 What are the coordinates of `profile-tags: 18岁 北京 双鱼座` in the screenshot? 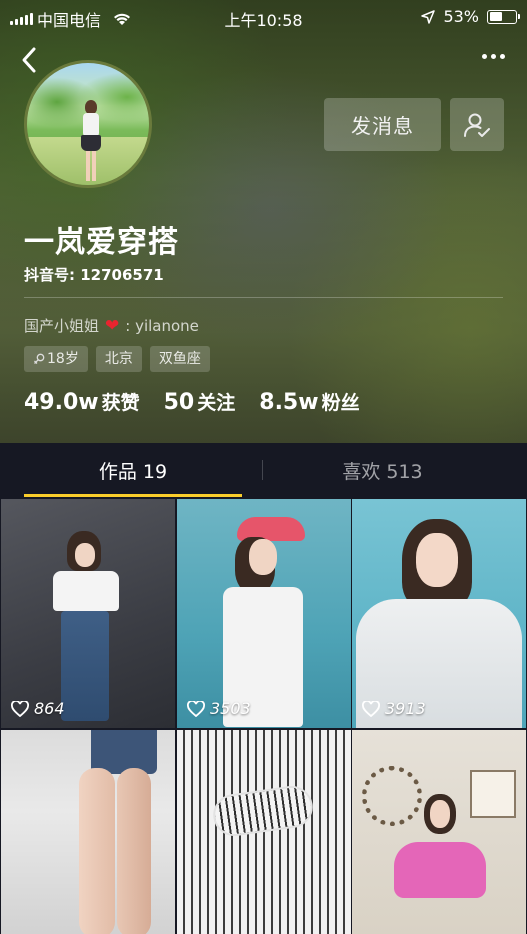 It's located at (117, 359).